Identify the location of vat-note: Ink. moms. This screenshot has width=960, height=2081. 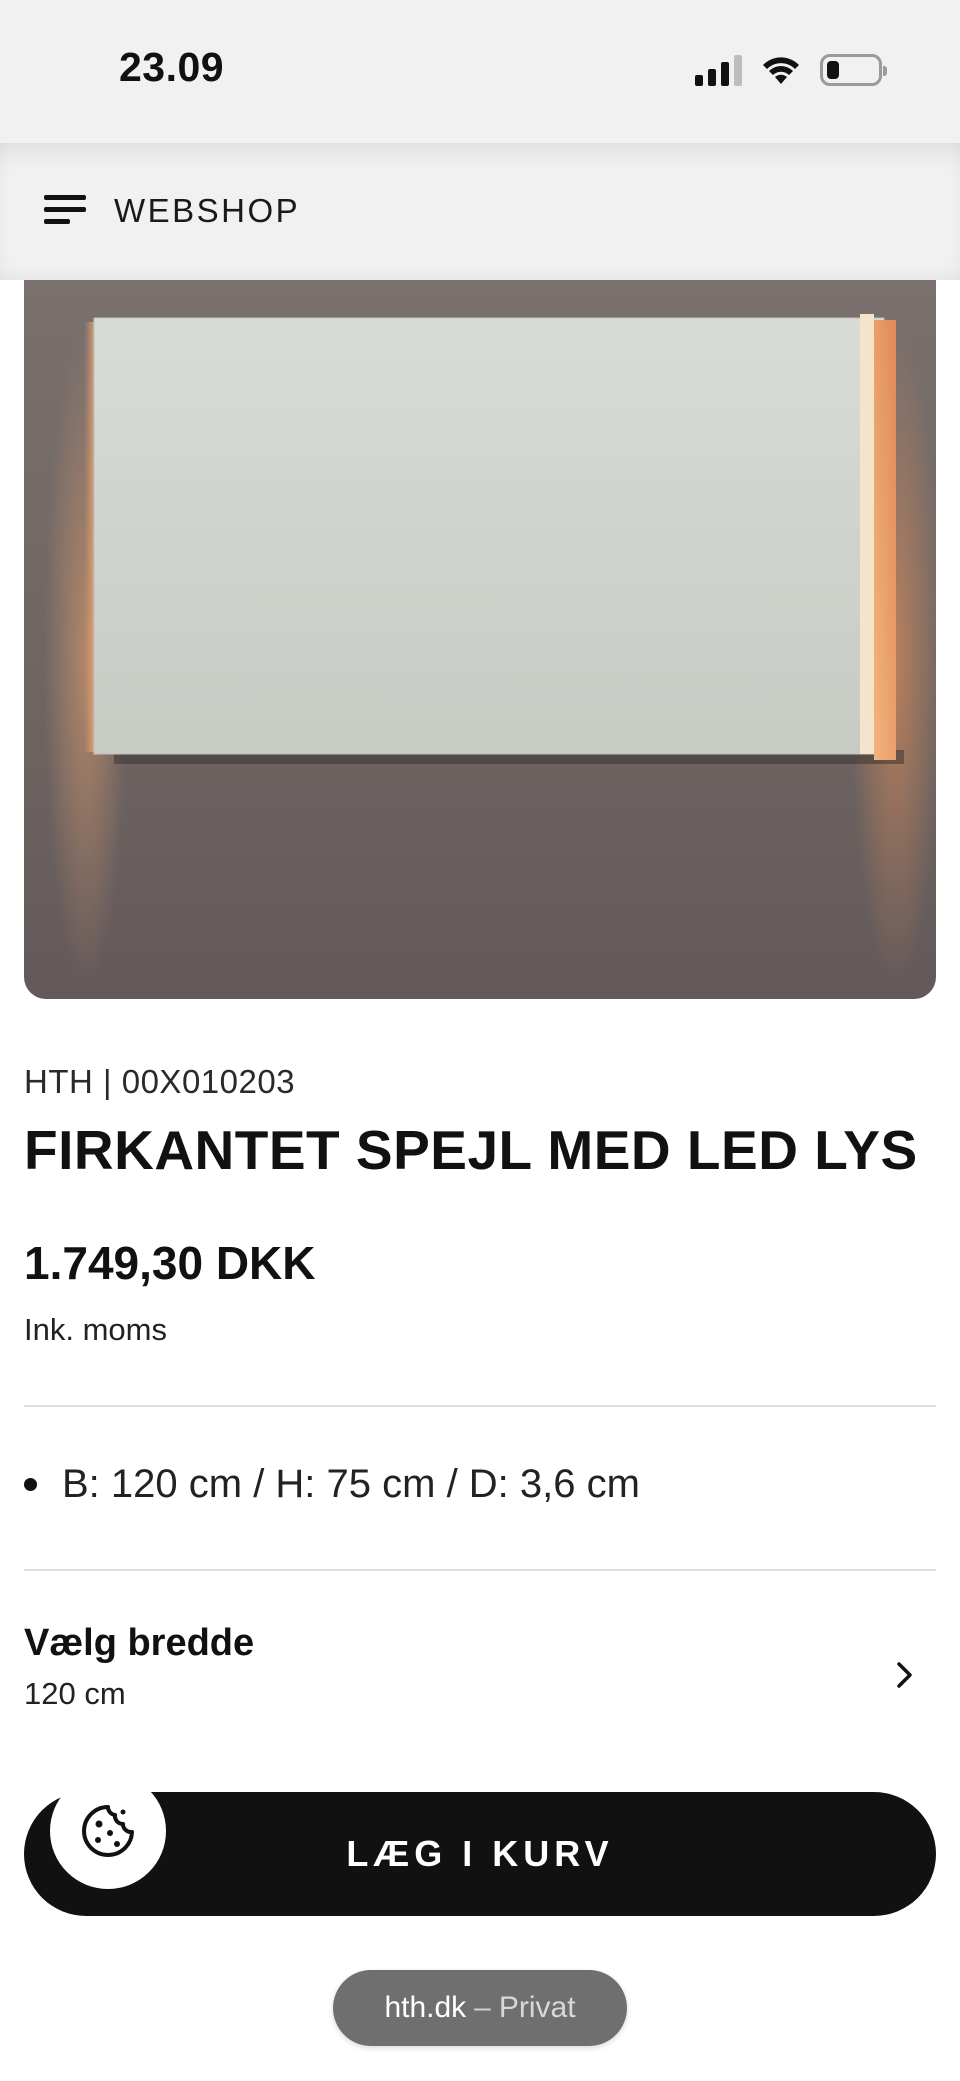
(95, 1329).